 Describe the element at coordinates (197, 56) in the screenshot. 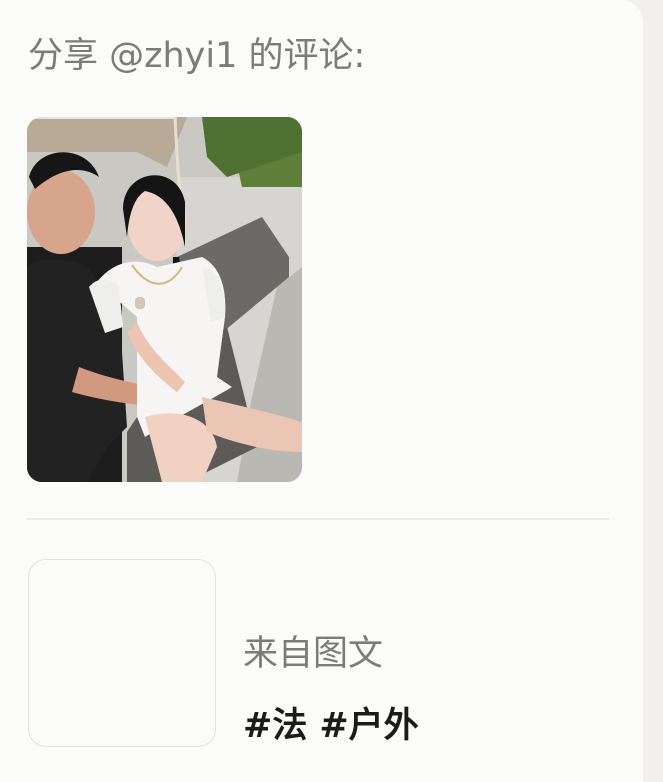

I see `share-title: 分享 @zhyi1 的评论:` at that location.